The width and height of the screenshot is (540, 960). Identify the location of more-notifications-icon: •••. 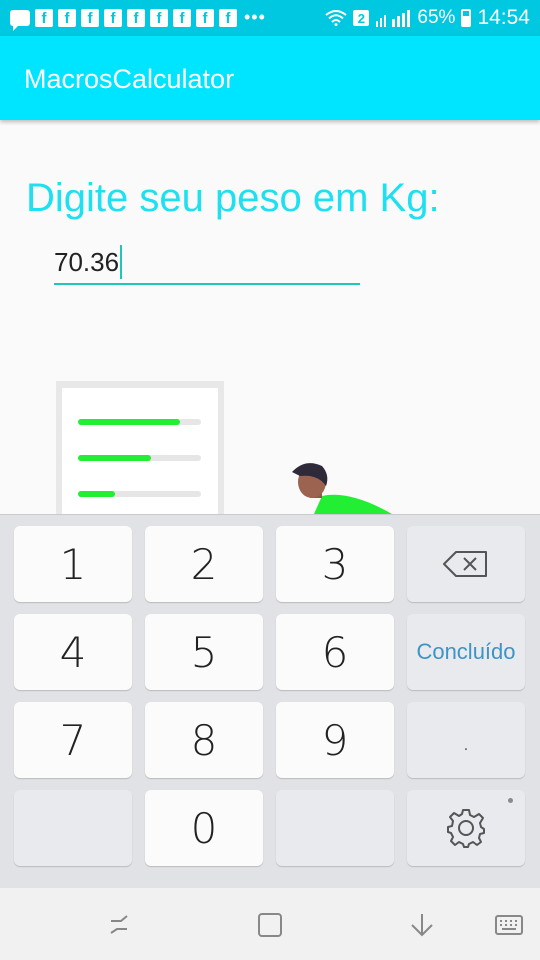
(255, 17).